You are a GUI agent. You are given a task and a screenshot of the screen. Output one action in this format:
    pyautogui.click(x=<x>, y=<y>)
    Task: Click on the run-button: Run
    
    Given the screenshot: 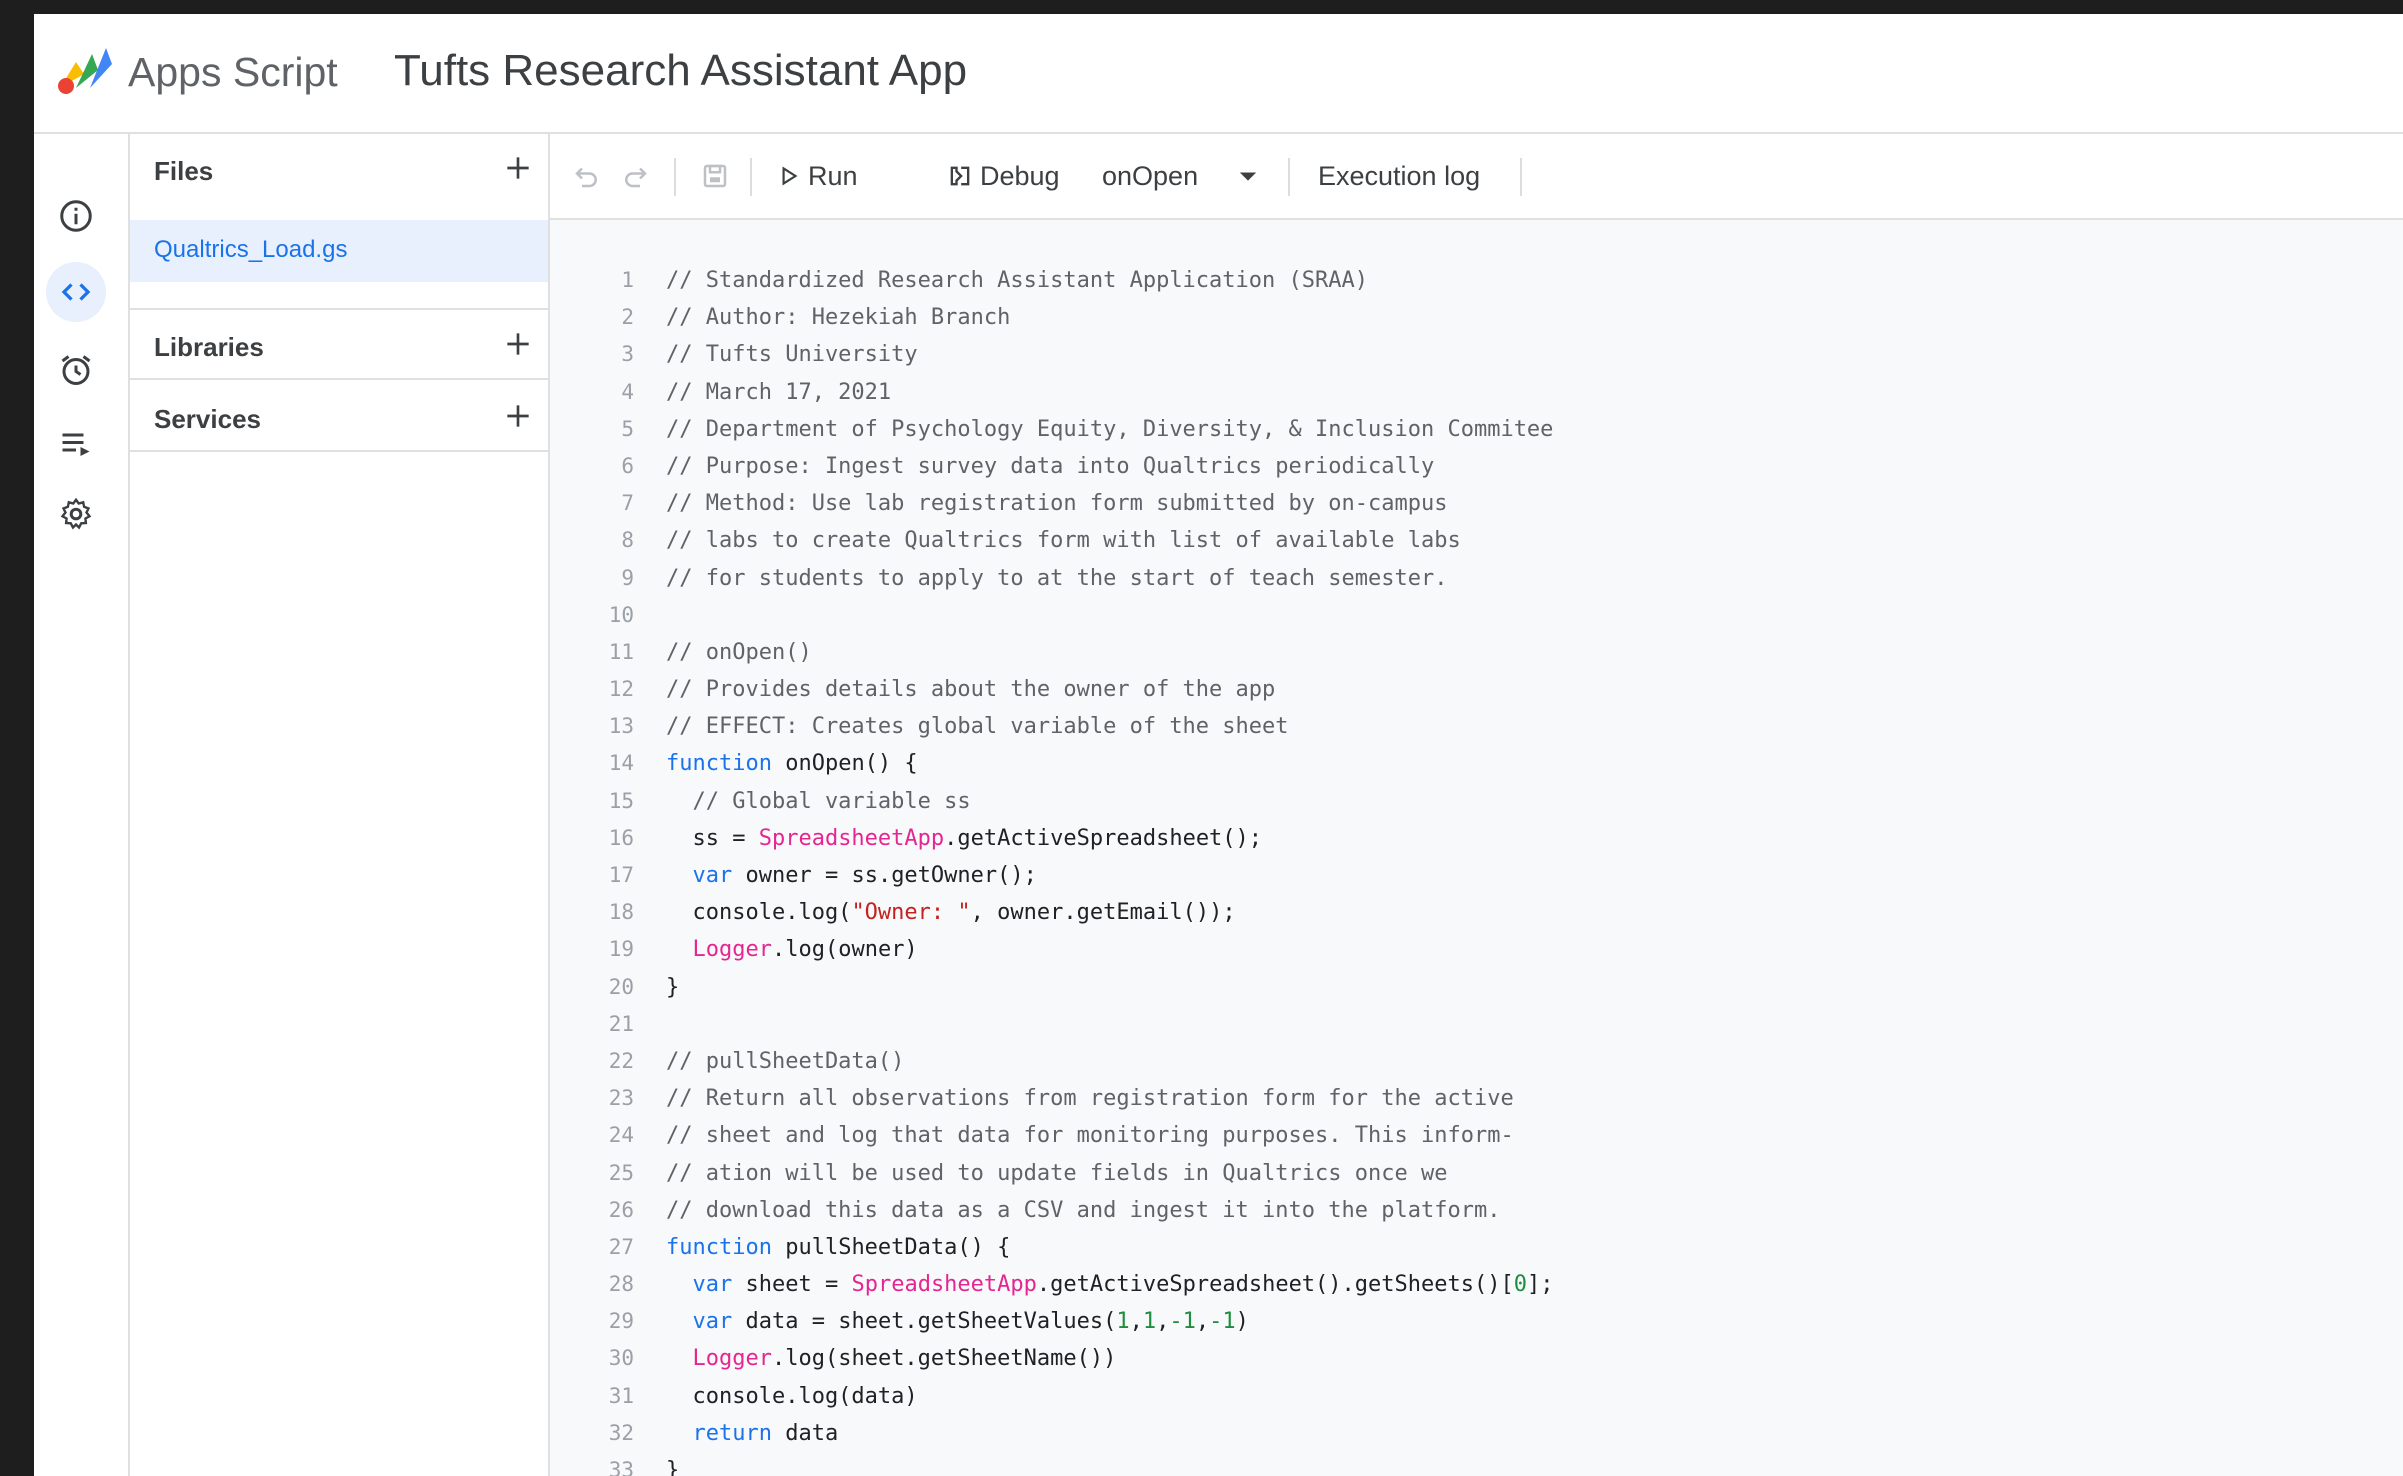 What is the action you would take?
    pyautogui.click(x=817, y=176)
    